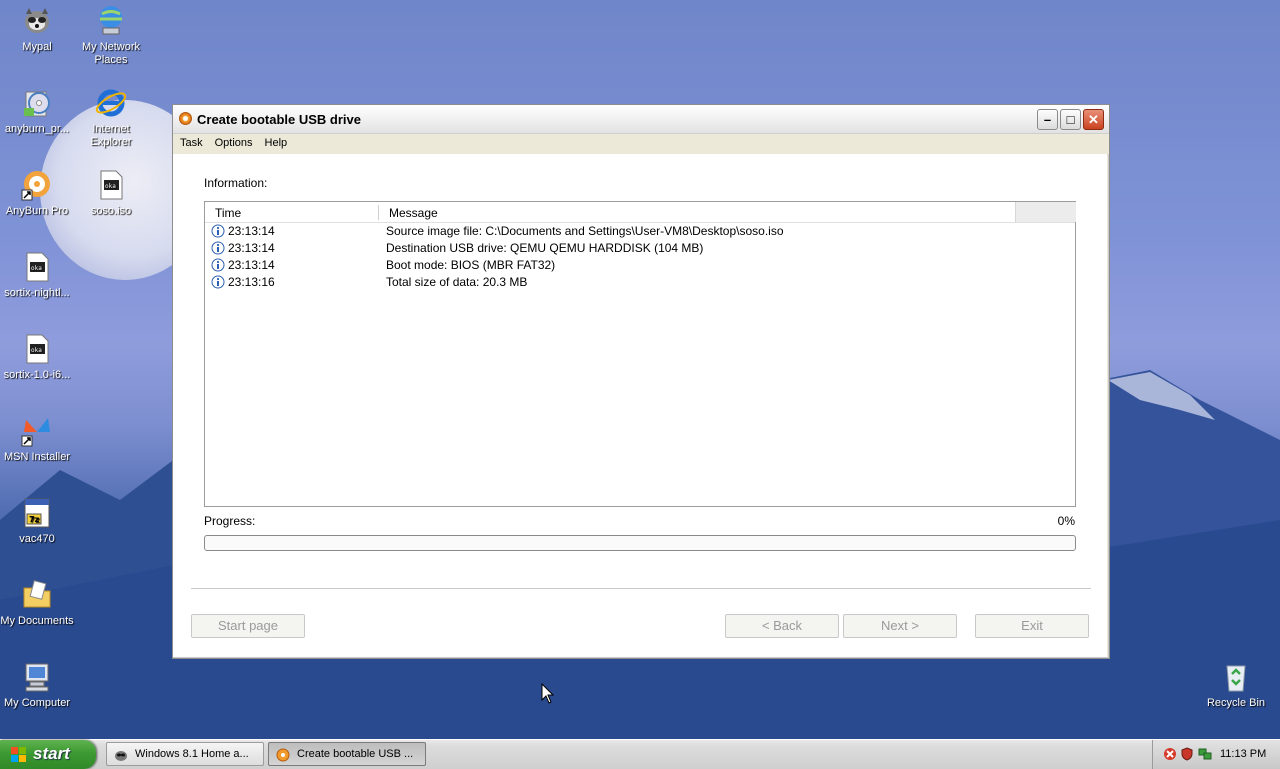 This screenshot has width=1280, height=769. I want to click on log-message: Total size of data: 20.3 MB, so click(457, 282).